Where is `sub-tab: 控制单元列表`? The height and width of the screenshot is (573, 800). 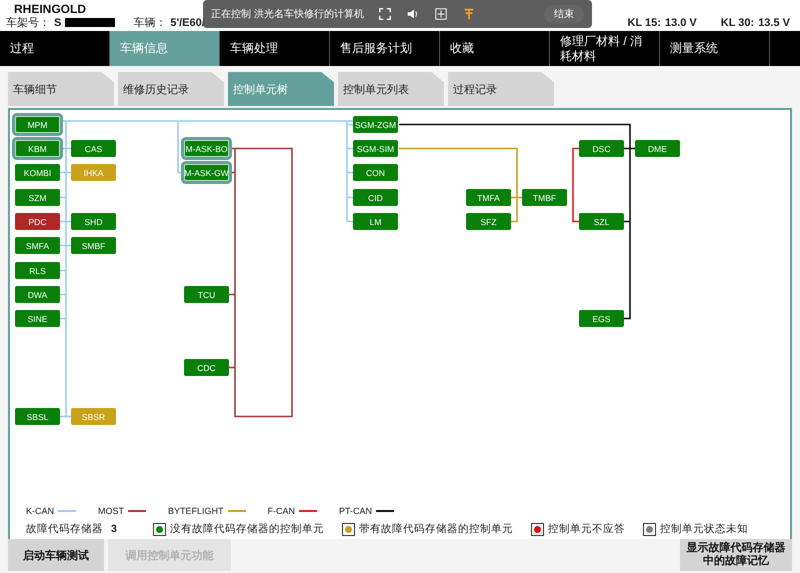 sub-tab: 控制单元列表 is located at coordinates (391, 89).